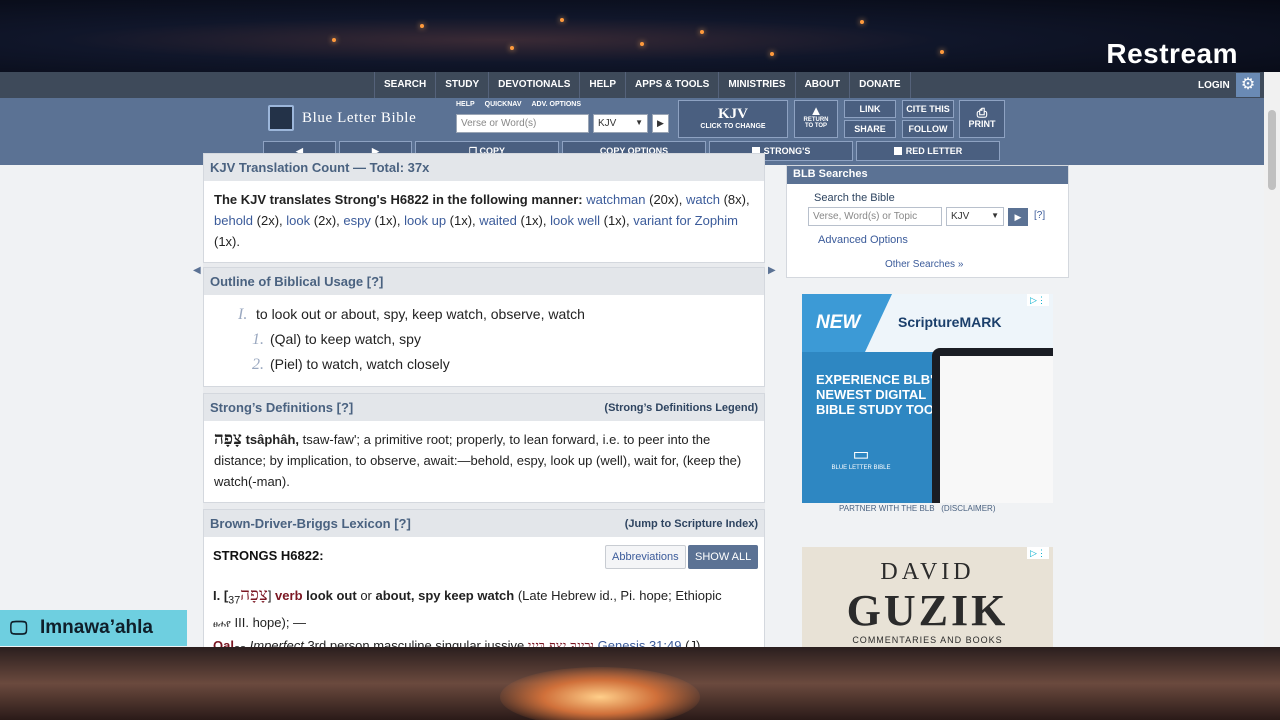 Image resolution: width=1280 pixels, height=720 pixels. Describe the element at coordinates (645, 557) in the screenshot. I see `abbreviations-button: Abbreviations` at that location.